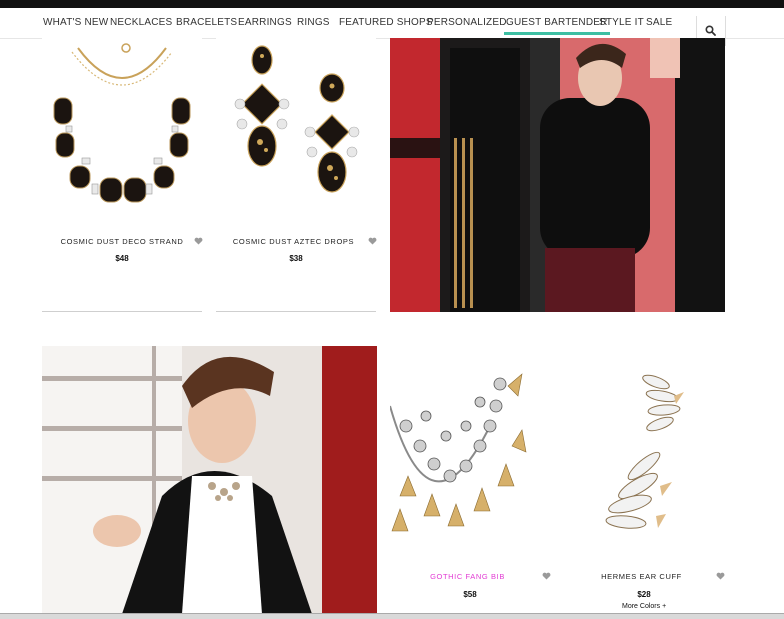 Image resolution: width=784 pixels, height=619 pixels. What do you see at coordinates (122, 241) in the screenshot?
I see `product-name: COSMIC DUST DECO STRAND` at bounding box center [122, 241].